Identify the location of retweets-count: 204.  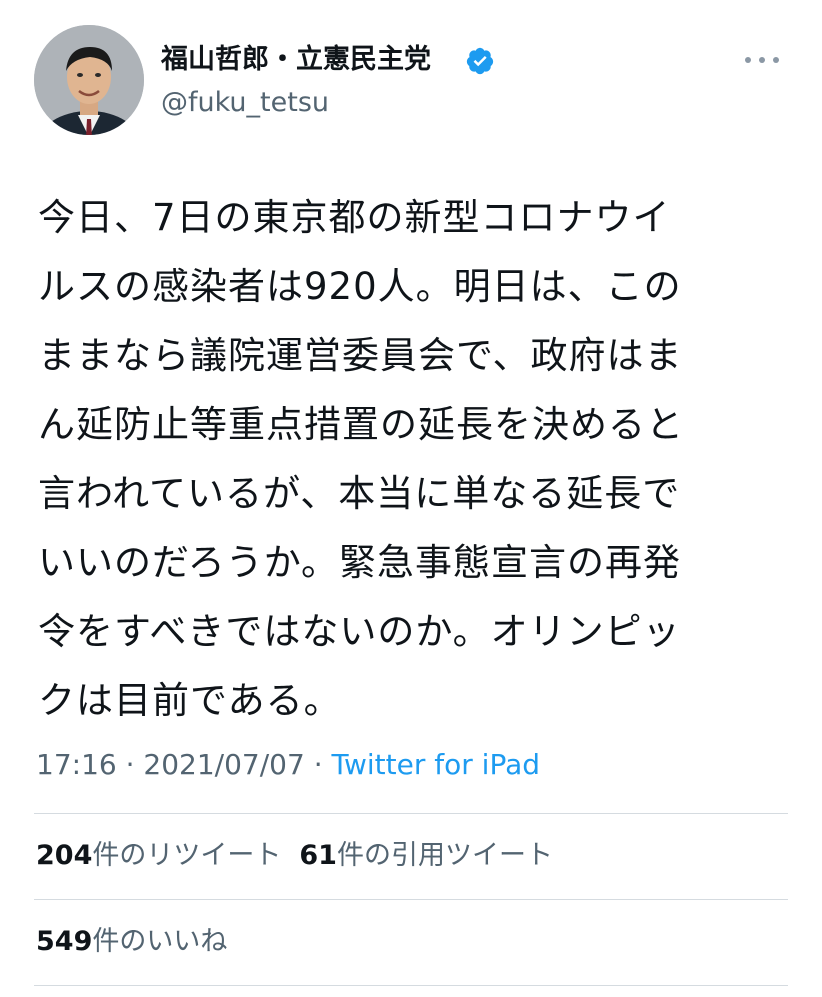
(64, 855).